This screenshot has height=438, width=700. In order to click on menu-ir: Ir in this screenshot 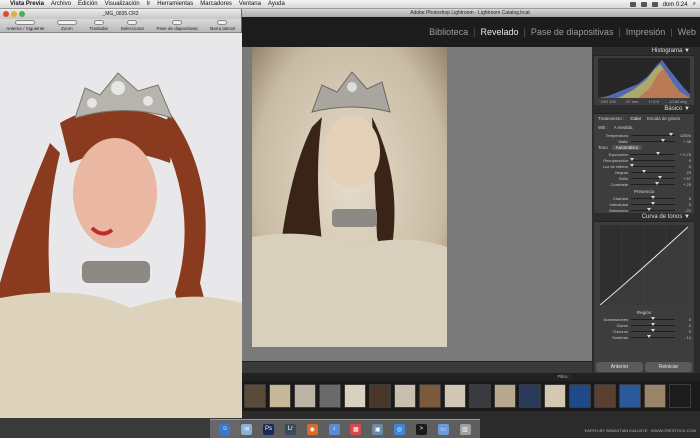, I will do `click(149, 4)`.